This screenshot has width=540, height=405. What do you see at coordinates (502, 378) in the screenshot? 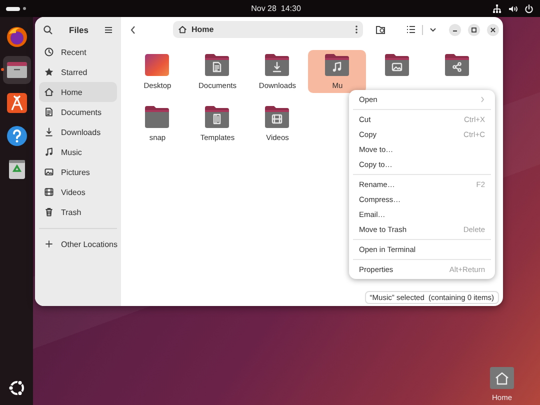
I see `home-folder-icon` at bounding box center [502, 378].